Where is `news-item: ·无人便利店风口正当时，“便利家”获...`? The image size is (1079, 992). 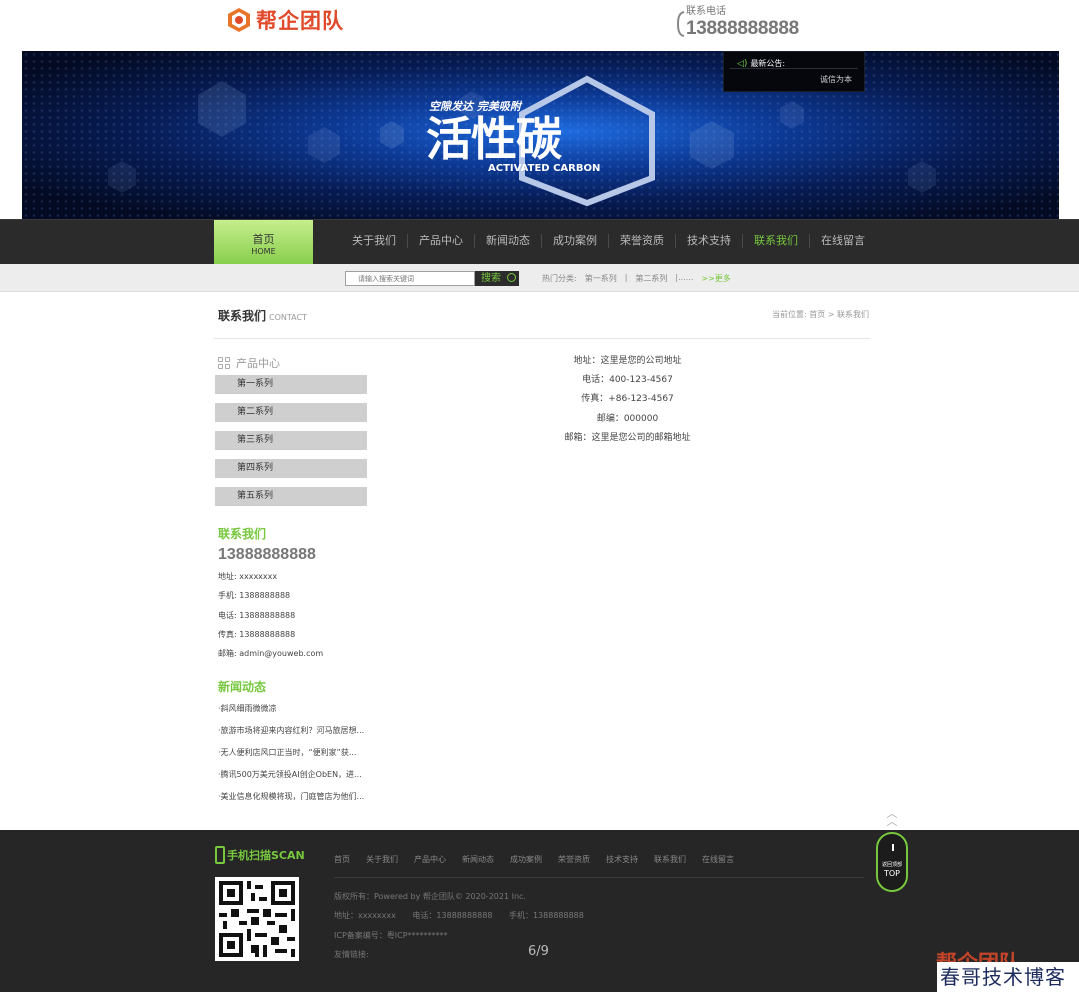 news-item: ·无人便利店风口正当时，“便利家”获... is located at coordinates (293, 758).